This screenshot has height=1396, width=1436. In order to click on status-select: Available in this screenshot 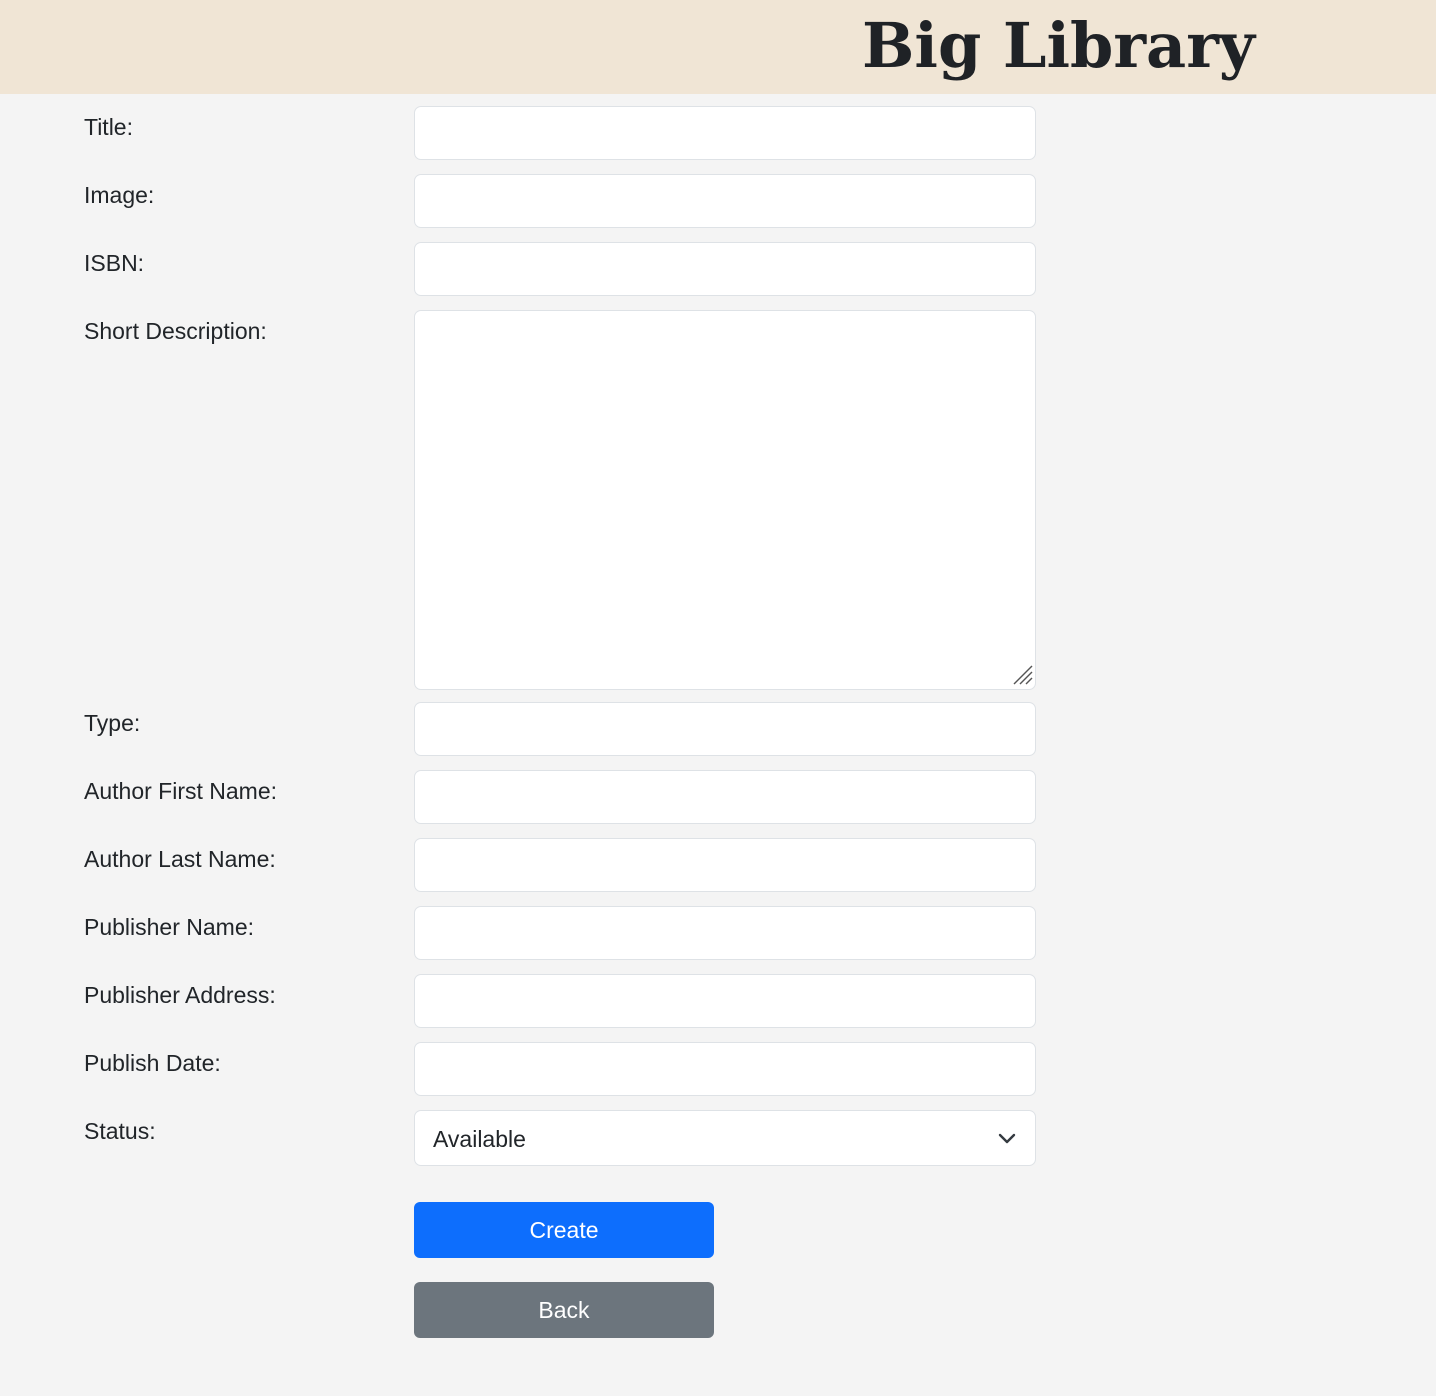, I will do `click(725, 1138)`.